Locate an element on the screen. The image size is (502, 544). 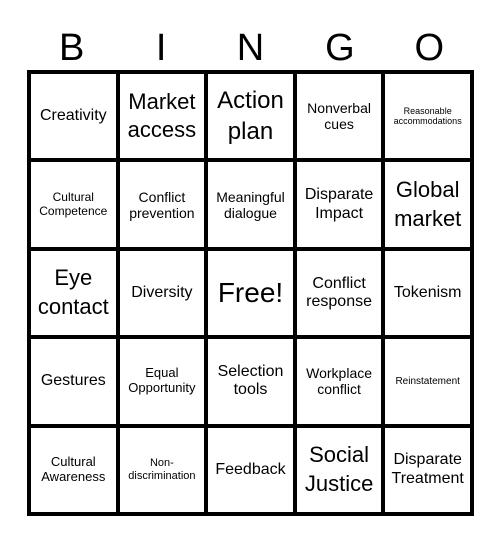
header-letter-n: N is located at coordinates (250, 48).